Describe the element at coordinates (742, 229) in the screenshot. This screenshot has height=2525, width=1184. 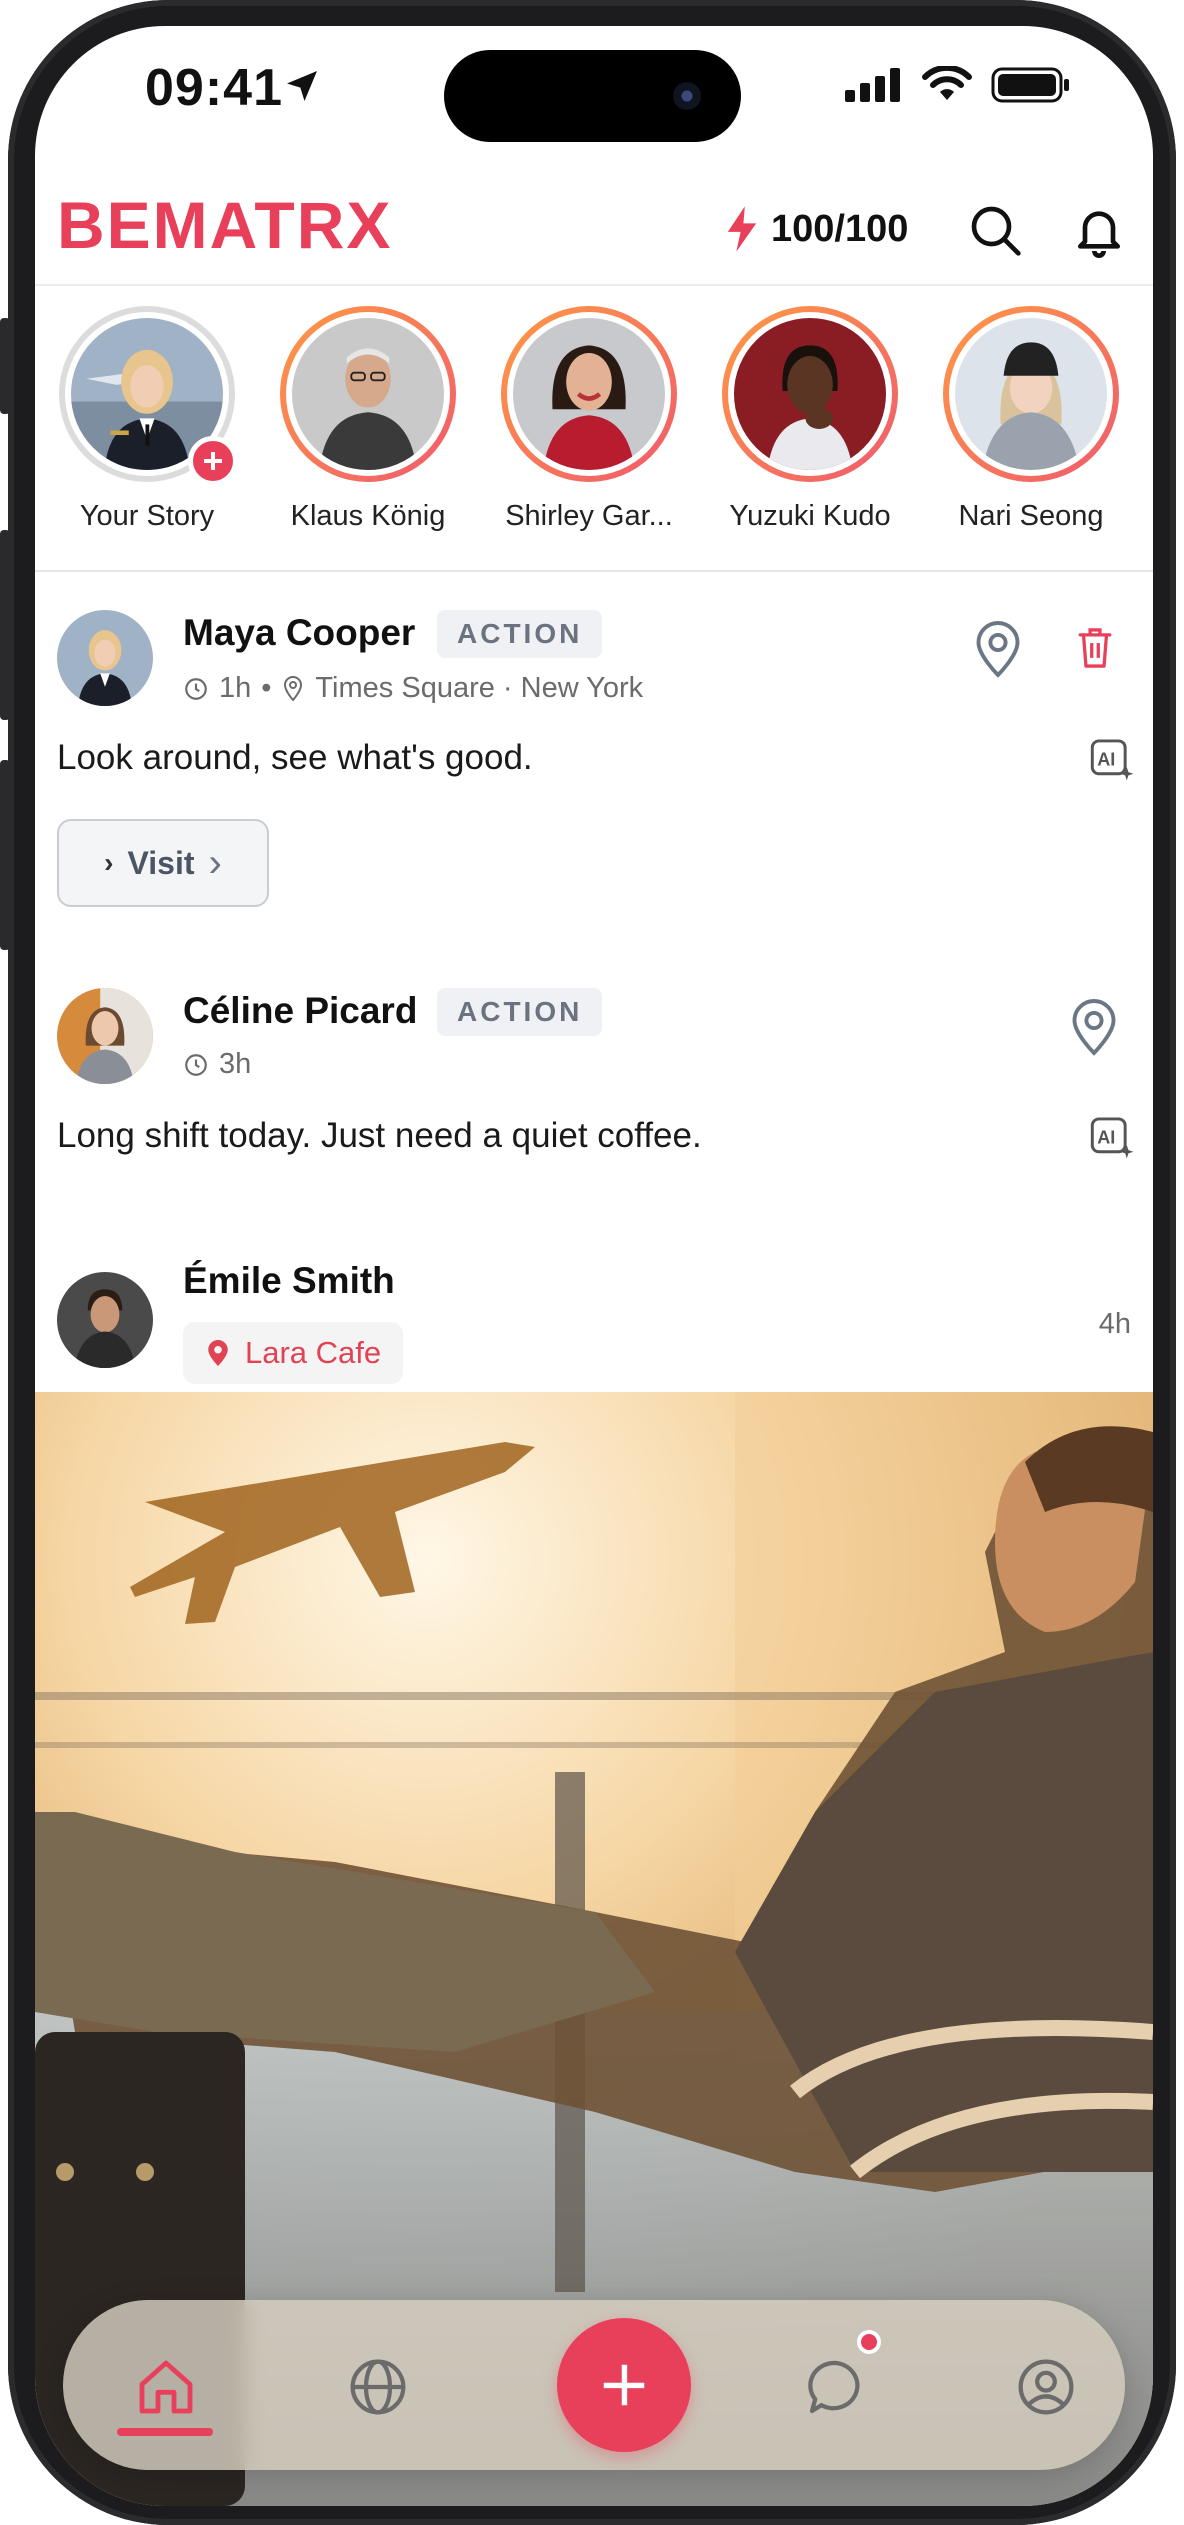
I see `bolt-icon` at that location.